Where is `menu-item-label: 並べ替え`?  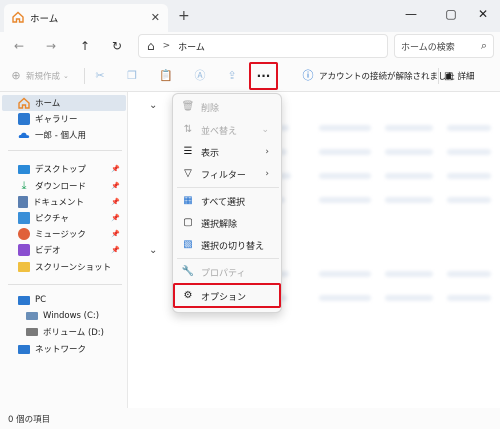 menu-item-label: 並べ替え is located at coordinates (219, 131).